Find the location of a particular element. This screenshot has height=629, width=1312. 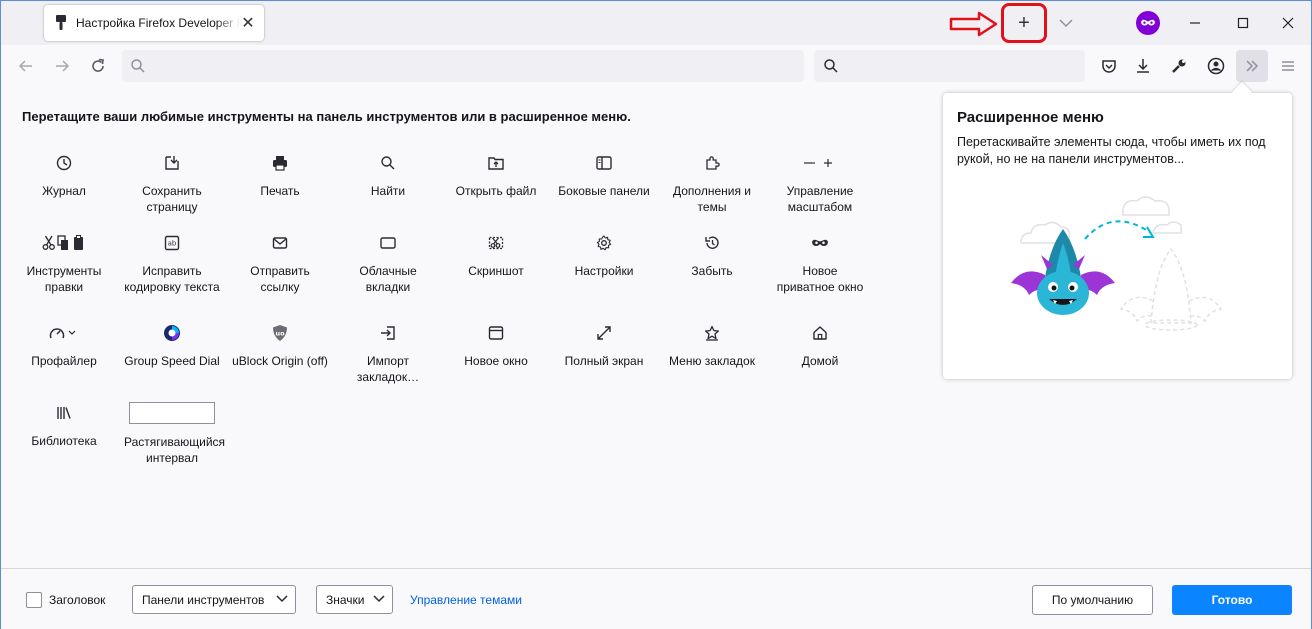

restore-defaults-button: По умолчанию is located at coordinates (1092, 600).